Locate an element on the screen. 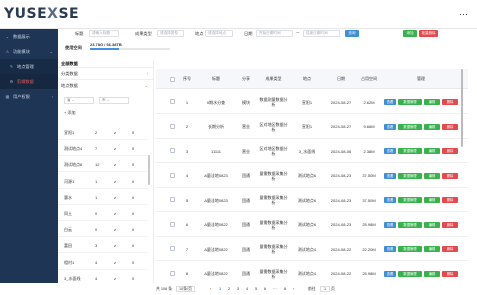 The width and height of the screenshot is (477, 295). table-scrollbar is located at coordinates (462, 108).